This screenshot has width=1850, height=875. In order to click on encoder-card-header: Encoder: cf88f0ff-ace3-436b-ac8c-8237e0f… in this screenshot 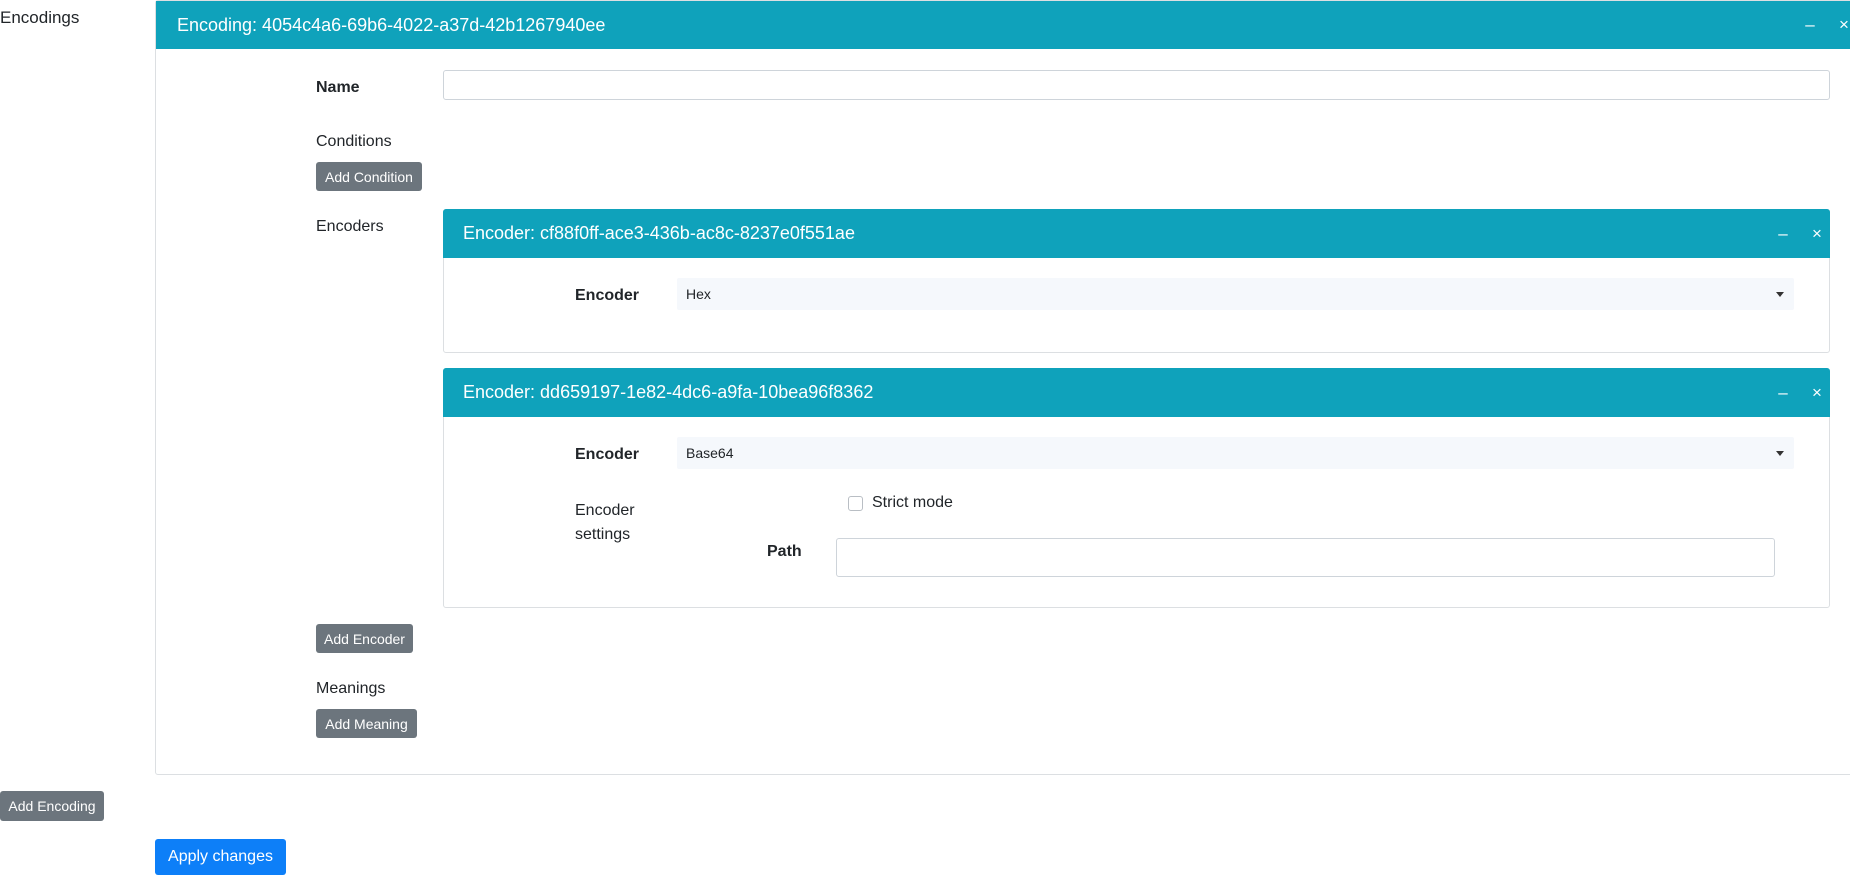, I will do `click(1136, 233)`.